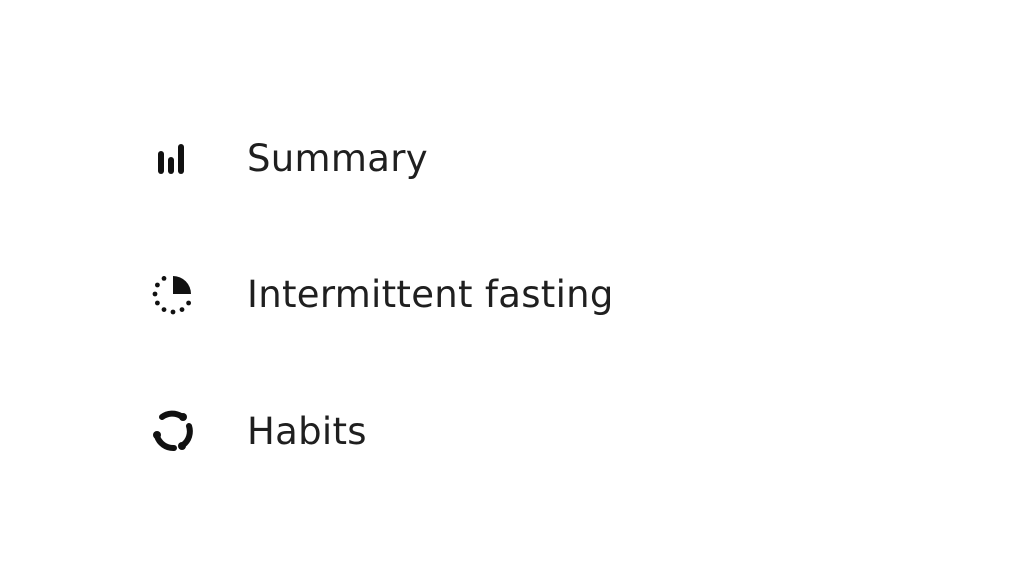  What do you see at coordinates (180, 294) in the screenshot?
I see `fasting-timer-icon` at bounding box center [180, 294].